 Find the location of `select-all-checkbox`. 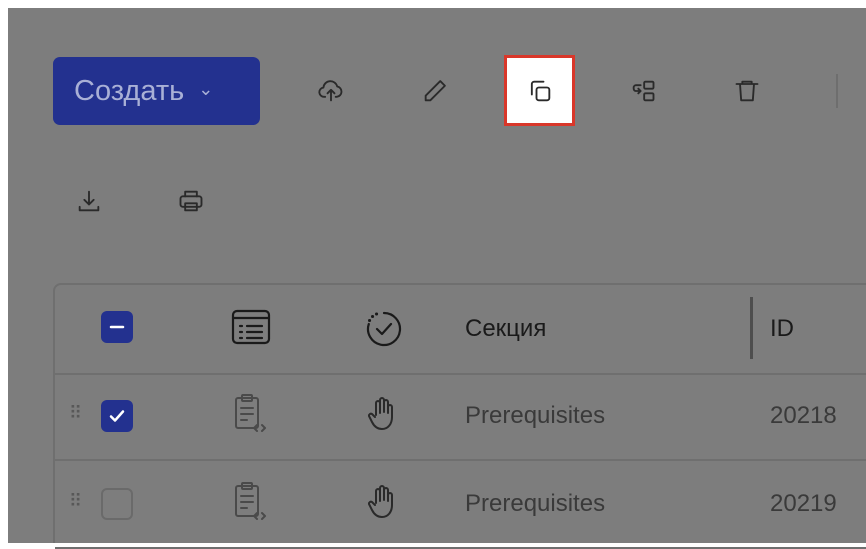

select-all-checkbox is located at coordinates (117, 327).